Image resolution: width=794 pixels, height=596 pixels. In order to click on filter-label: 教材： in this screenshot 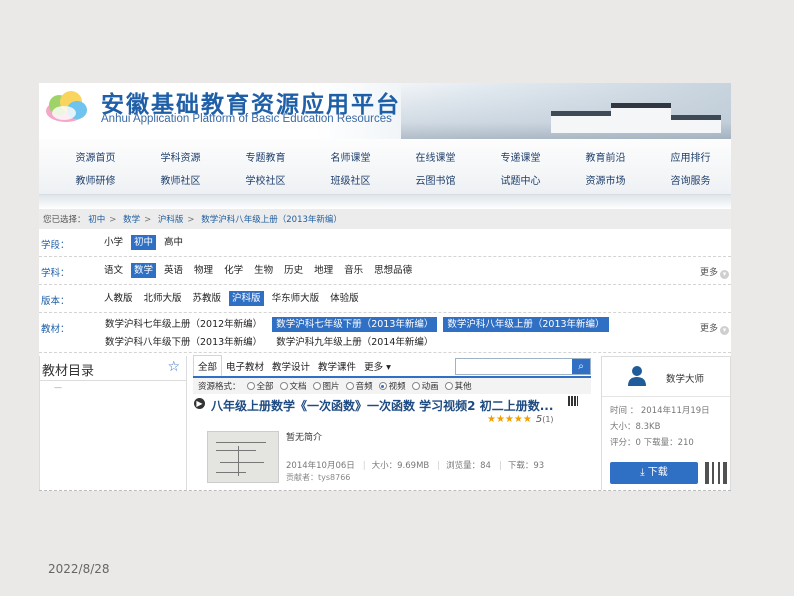, I will do `click(55, 329)`.